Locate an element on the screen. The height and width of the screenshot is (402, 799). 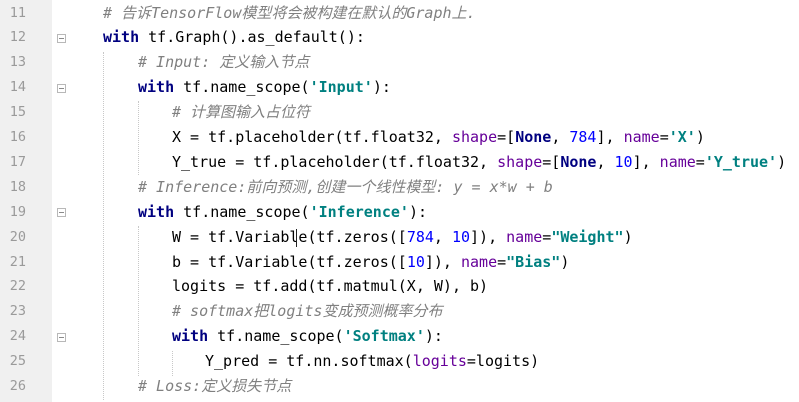
token-plain: =[ is located at coordinates (506, 137).